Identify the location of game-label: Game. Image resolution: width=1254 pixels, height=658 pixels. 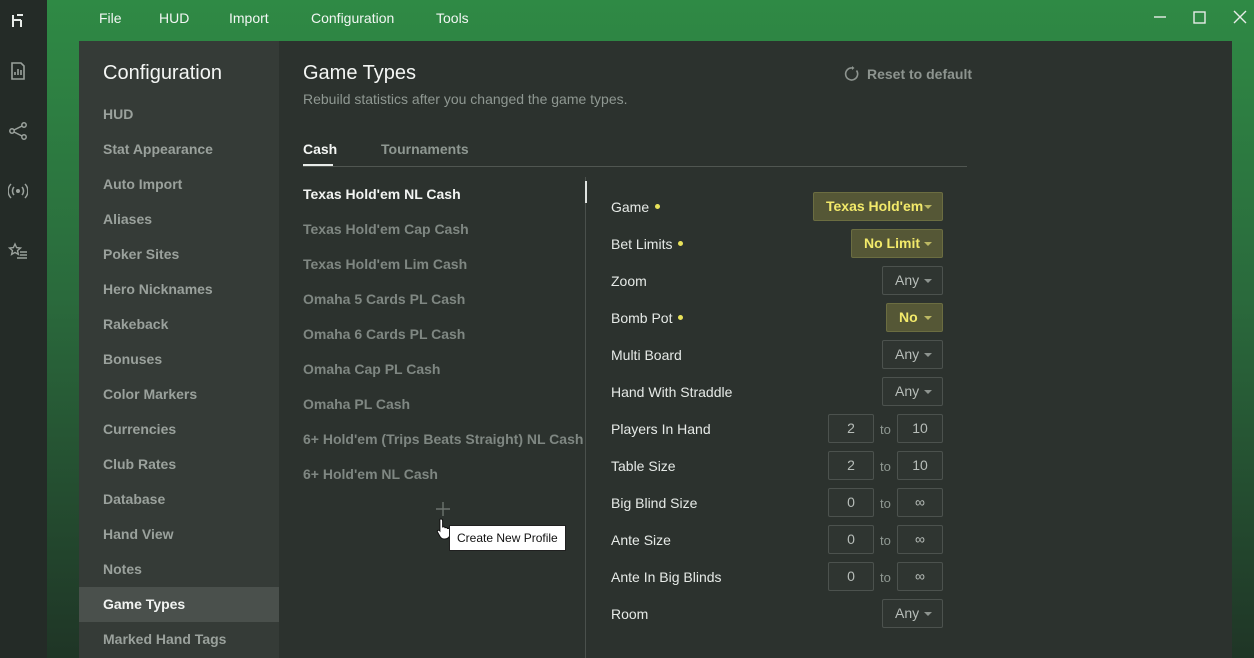
(636, 207).